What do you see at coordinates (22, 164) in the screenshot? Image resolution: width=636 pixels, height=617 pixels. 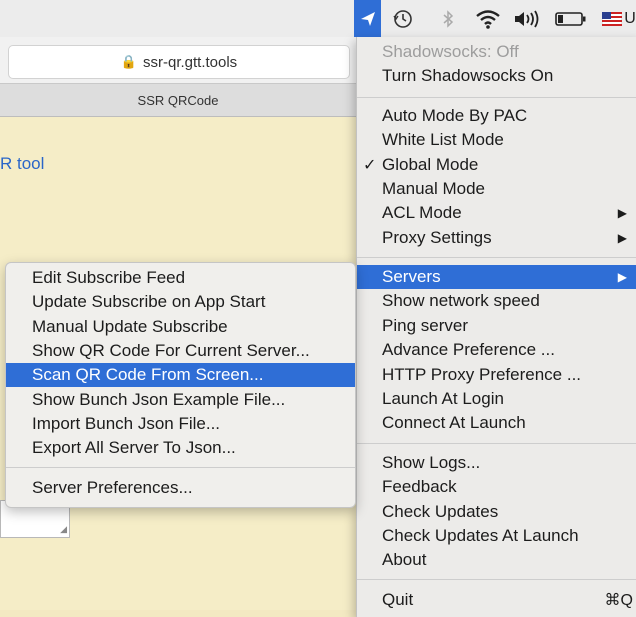 I see `page-link-fragment: R tool` at bounding box center [22, 164].